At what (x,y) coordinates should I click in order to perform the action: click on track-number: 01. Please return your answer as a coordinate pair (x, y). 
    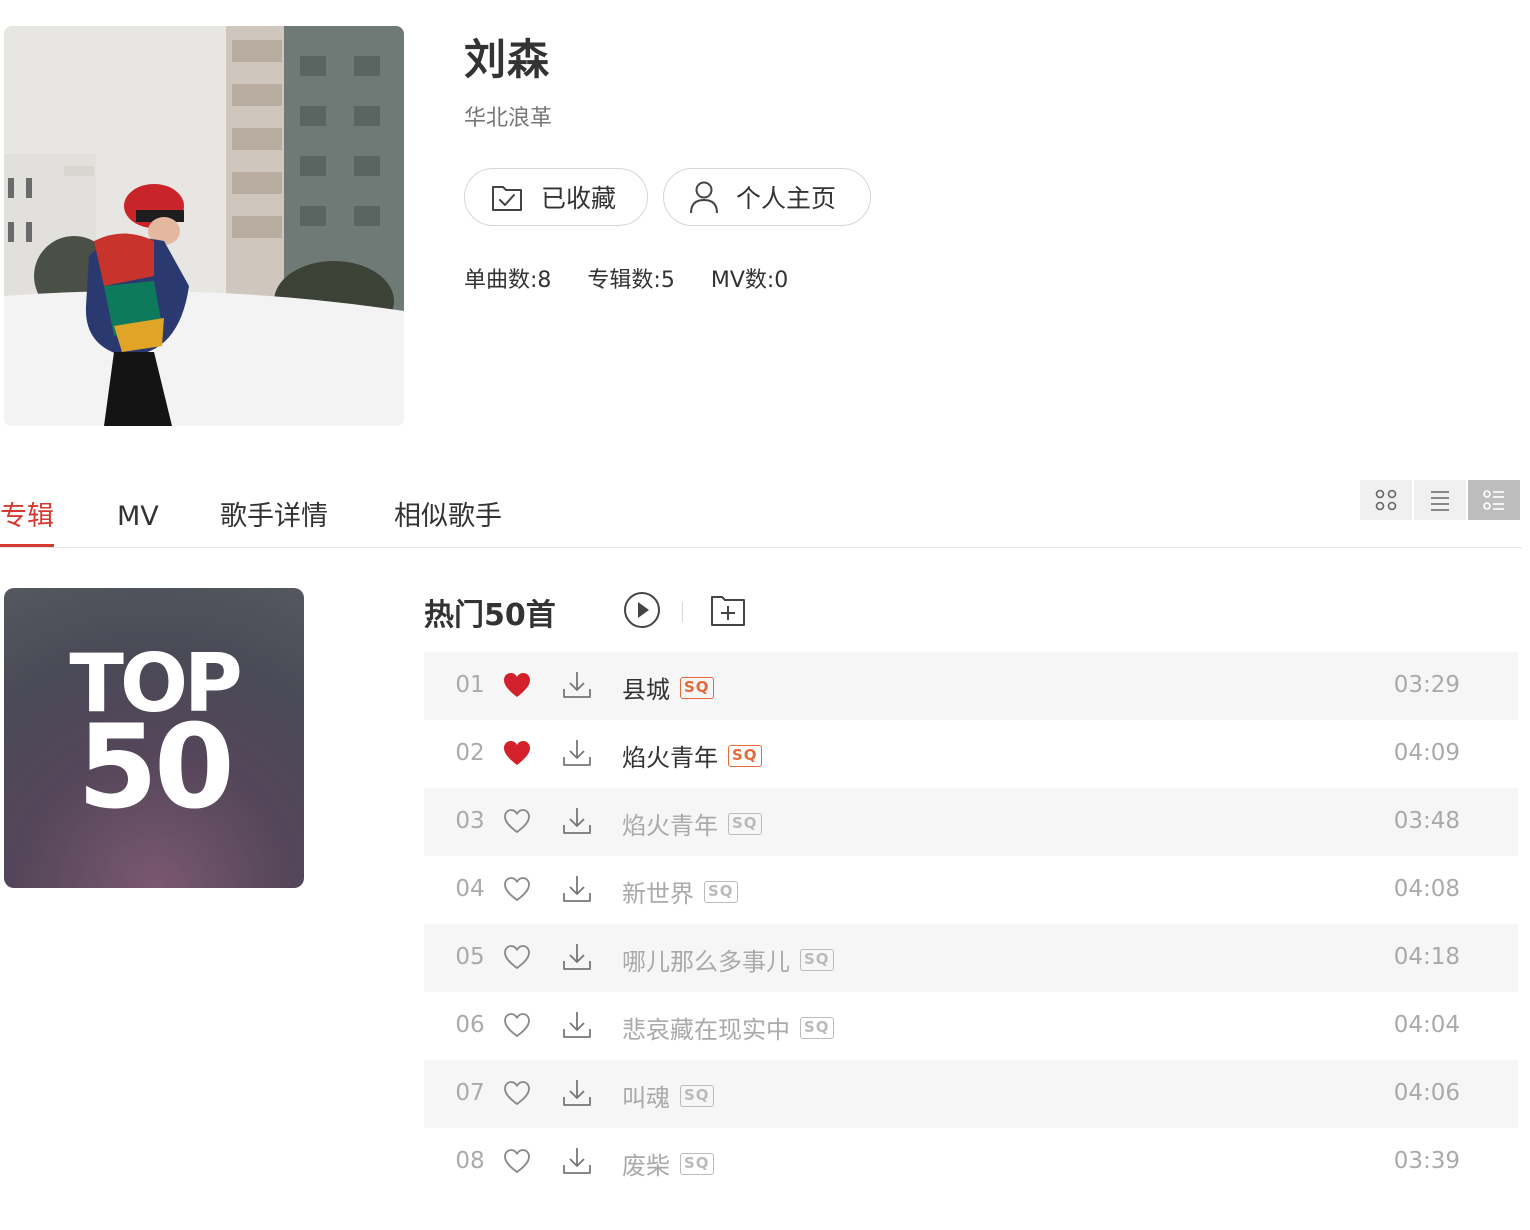
    Looking at the image, I should click on (470, 685).